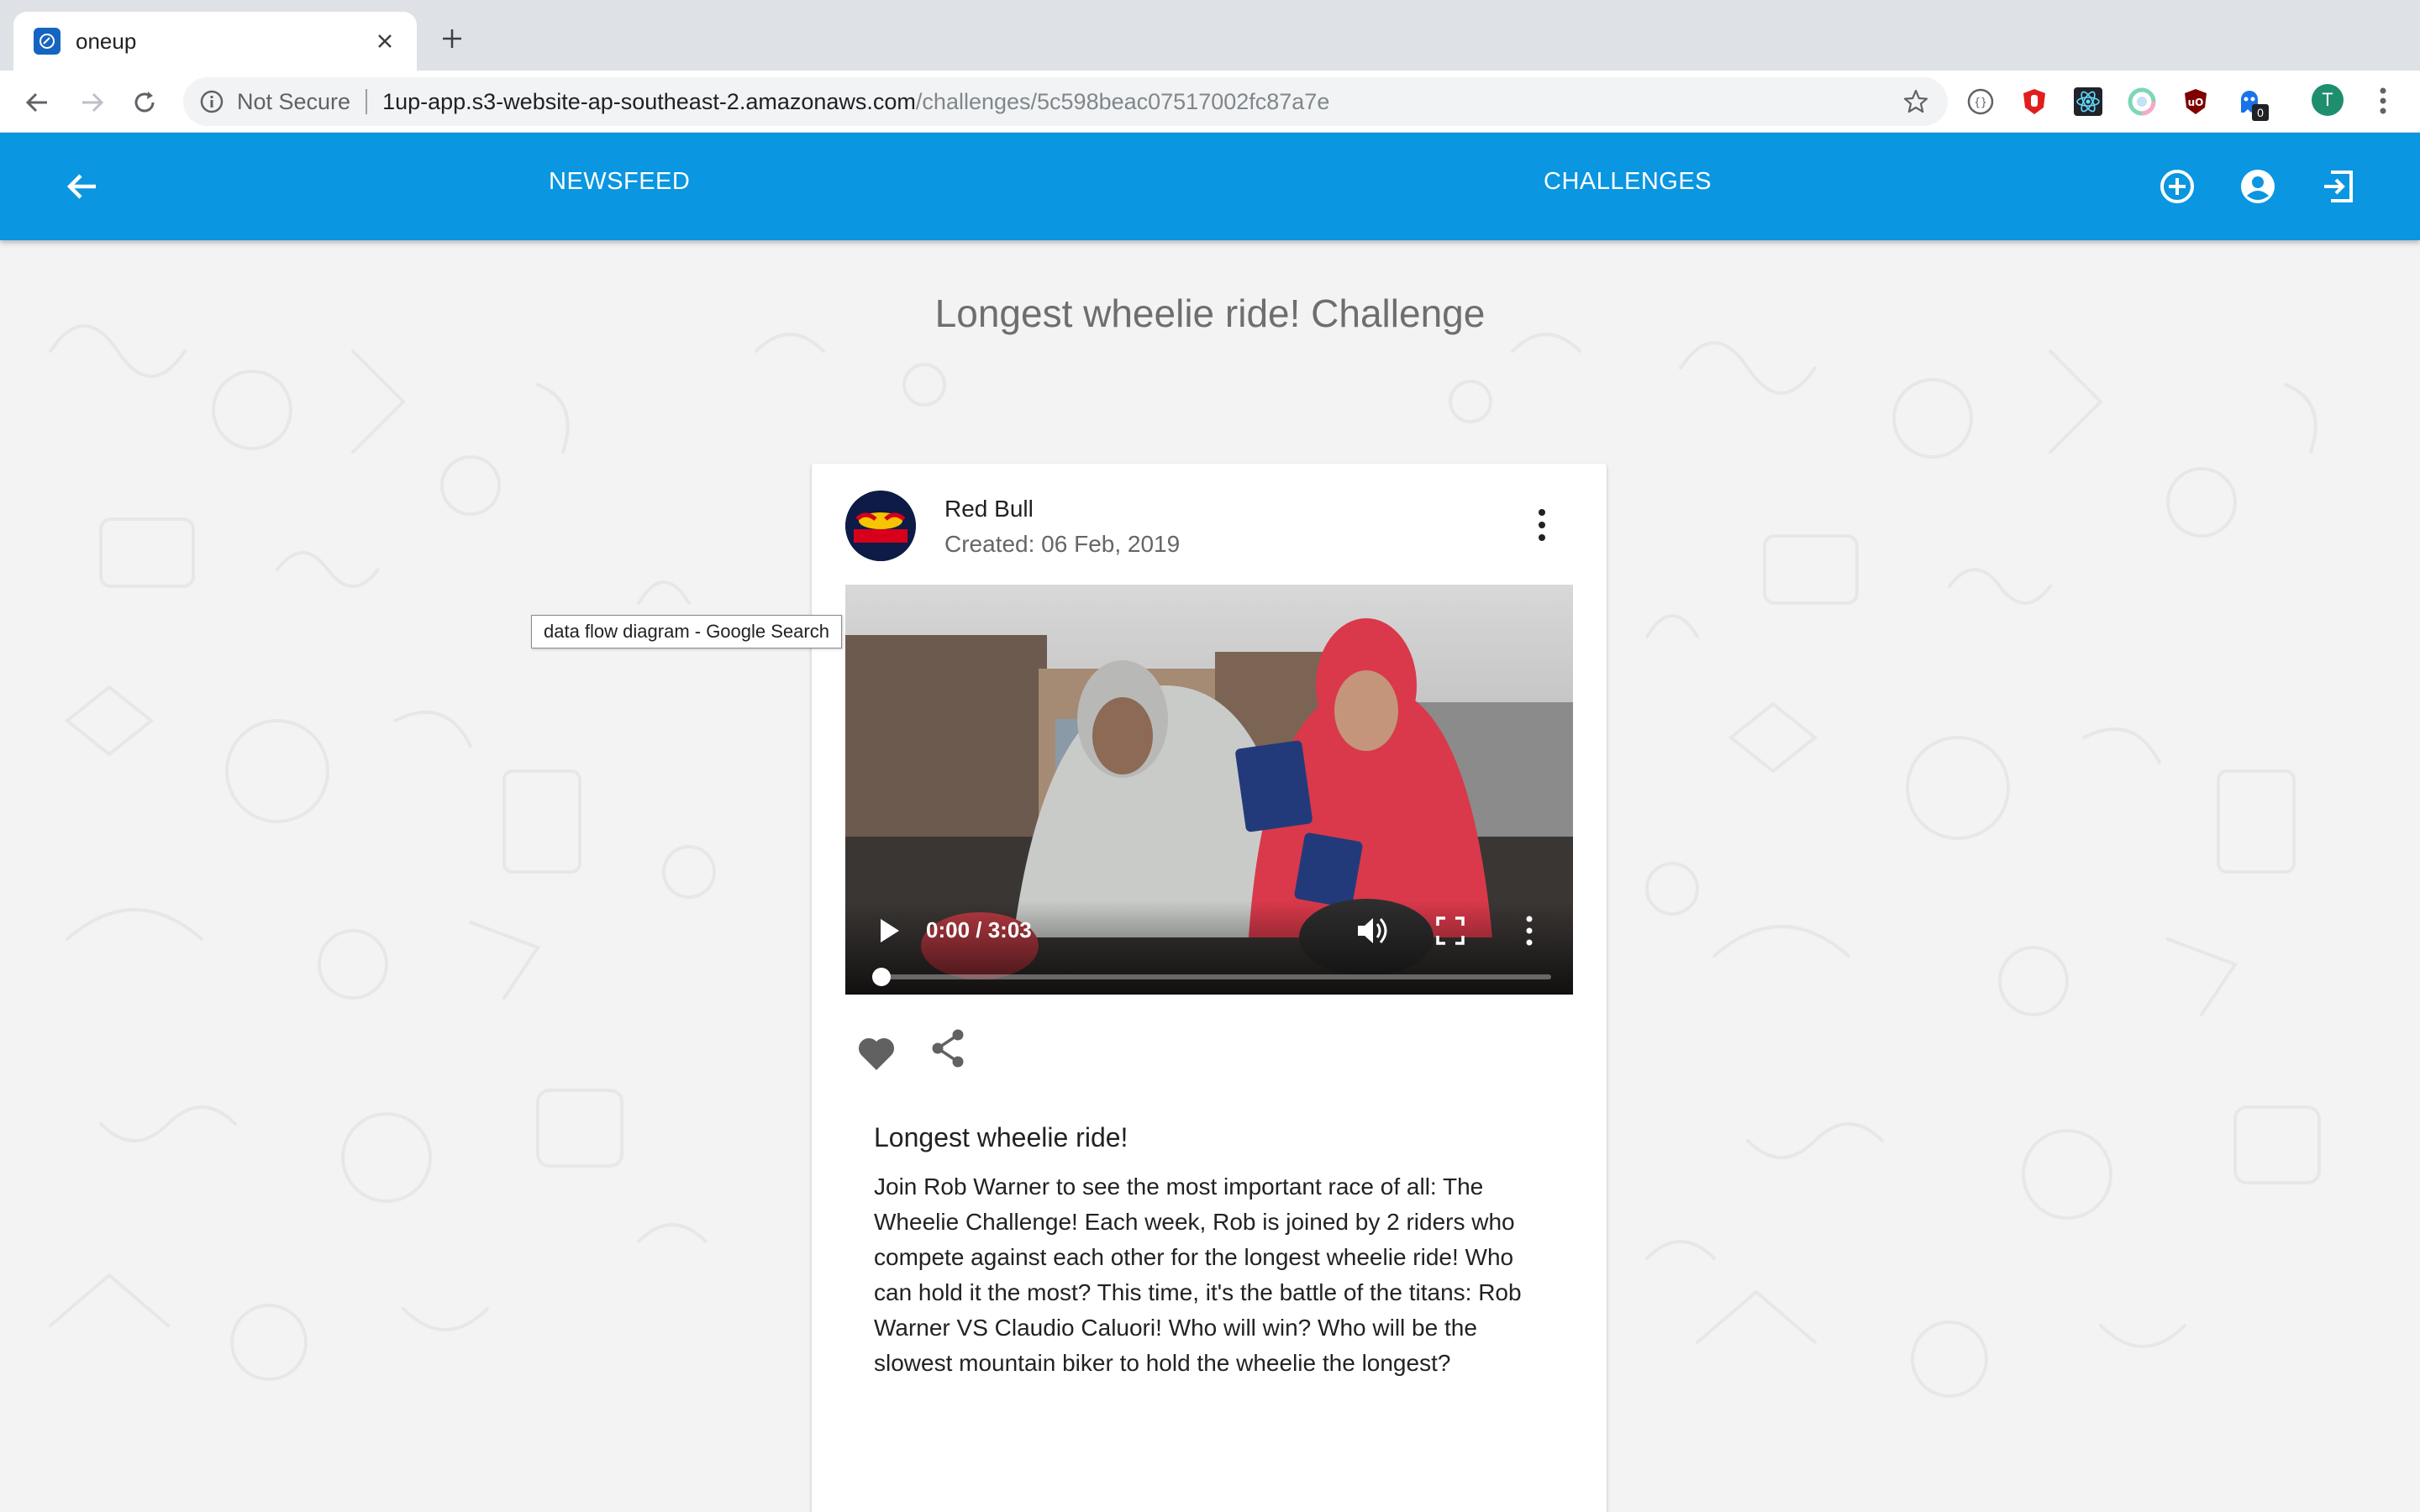 This screenshot has height=1512, width=2420. Describe the element at coordinates (2383, 101) in the screenshot. I see `browser-menu-icon` at that location.